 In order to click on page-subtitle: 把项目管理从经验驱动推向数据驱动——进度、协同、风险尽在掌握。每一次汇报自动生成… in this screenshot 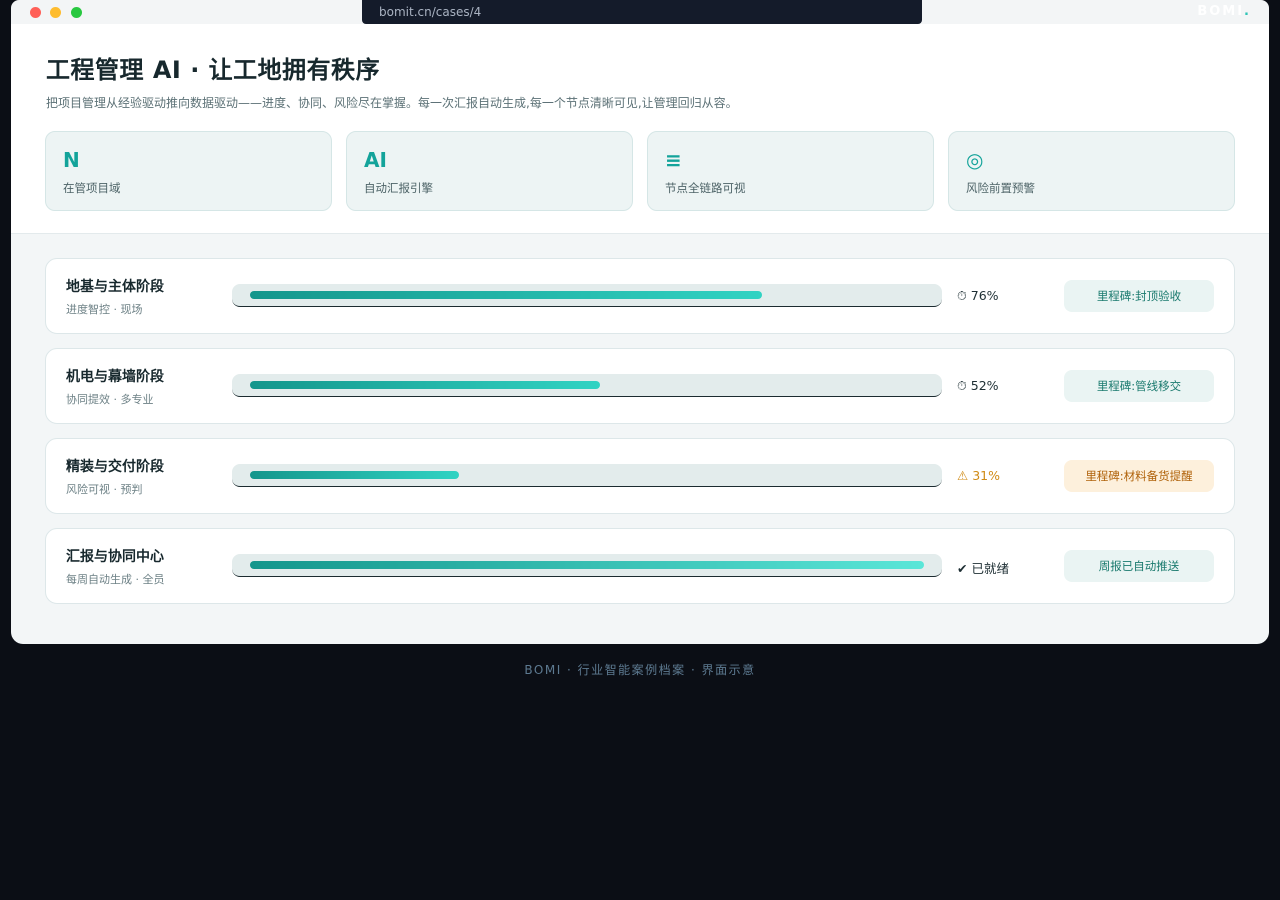, I will do `click(392, 103)`.